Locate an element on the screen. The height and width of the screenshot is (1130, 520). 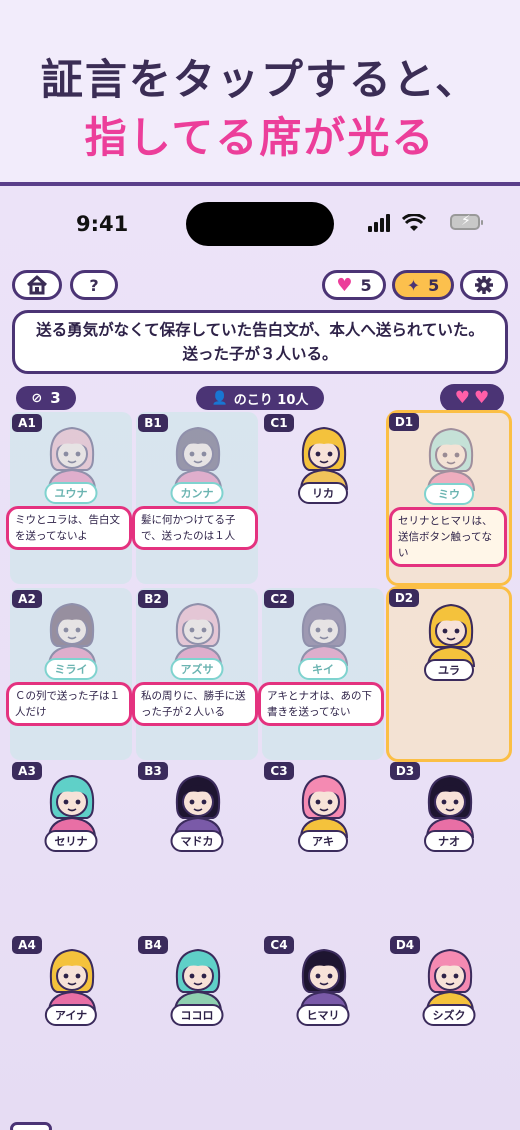
seat-a1: A1 ユウナ ミウとユラは、告白文を送ってないよ is located at coordinates (69, 498).